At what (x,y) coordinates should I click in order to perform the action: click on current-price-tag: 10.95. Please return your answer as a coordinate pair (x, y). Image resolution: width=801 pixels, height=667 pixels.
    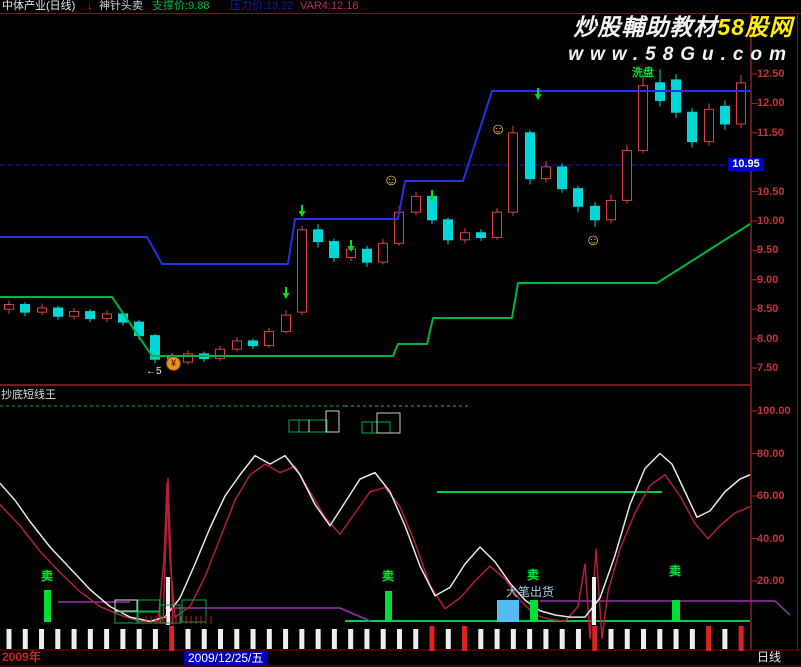
    Looking at the image, I should click on (746, 165).